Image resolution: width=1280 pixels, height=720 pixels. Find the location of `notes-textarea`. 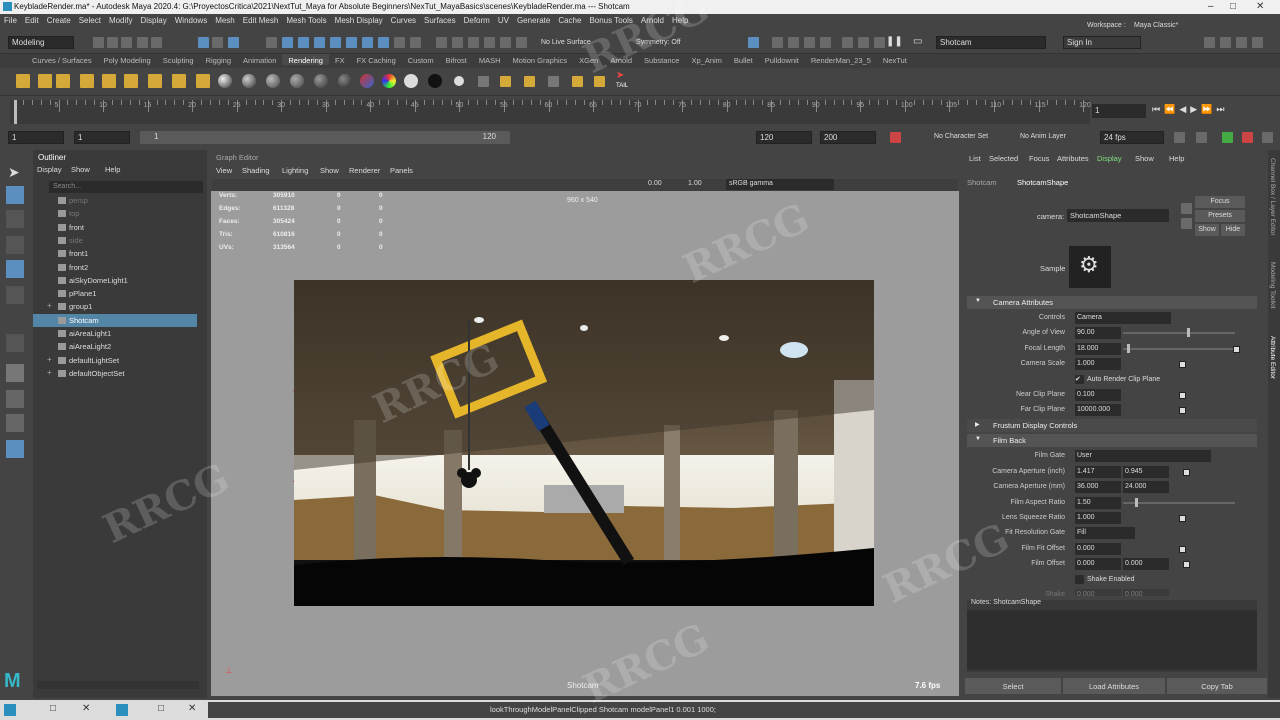

notes-textarea is located at coordinates (1112, 640).